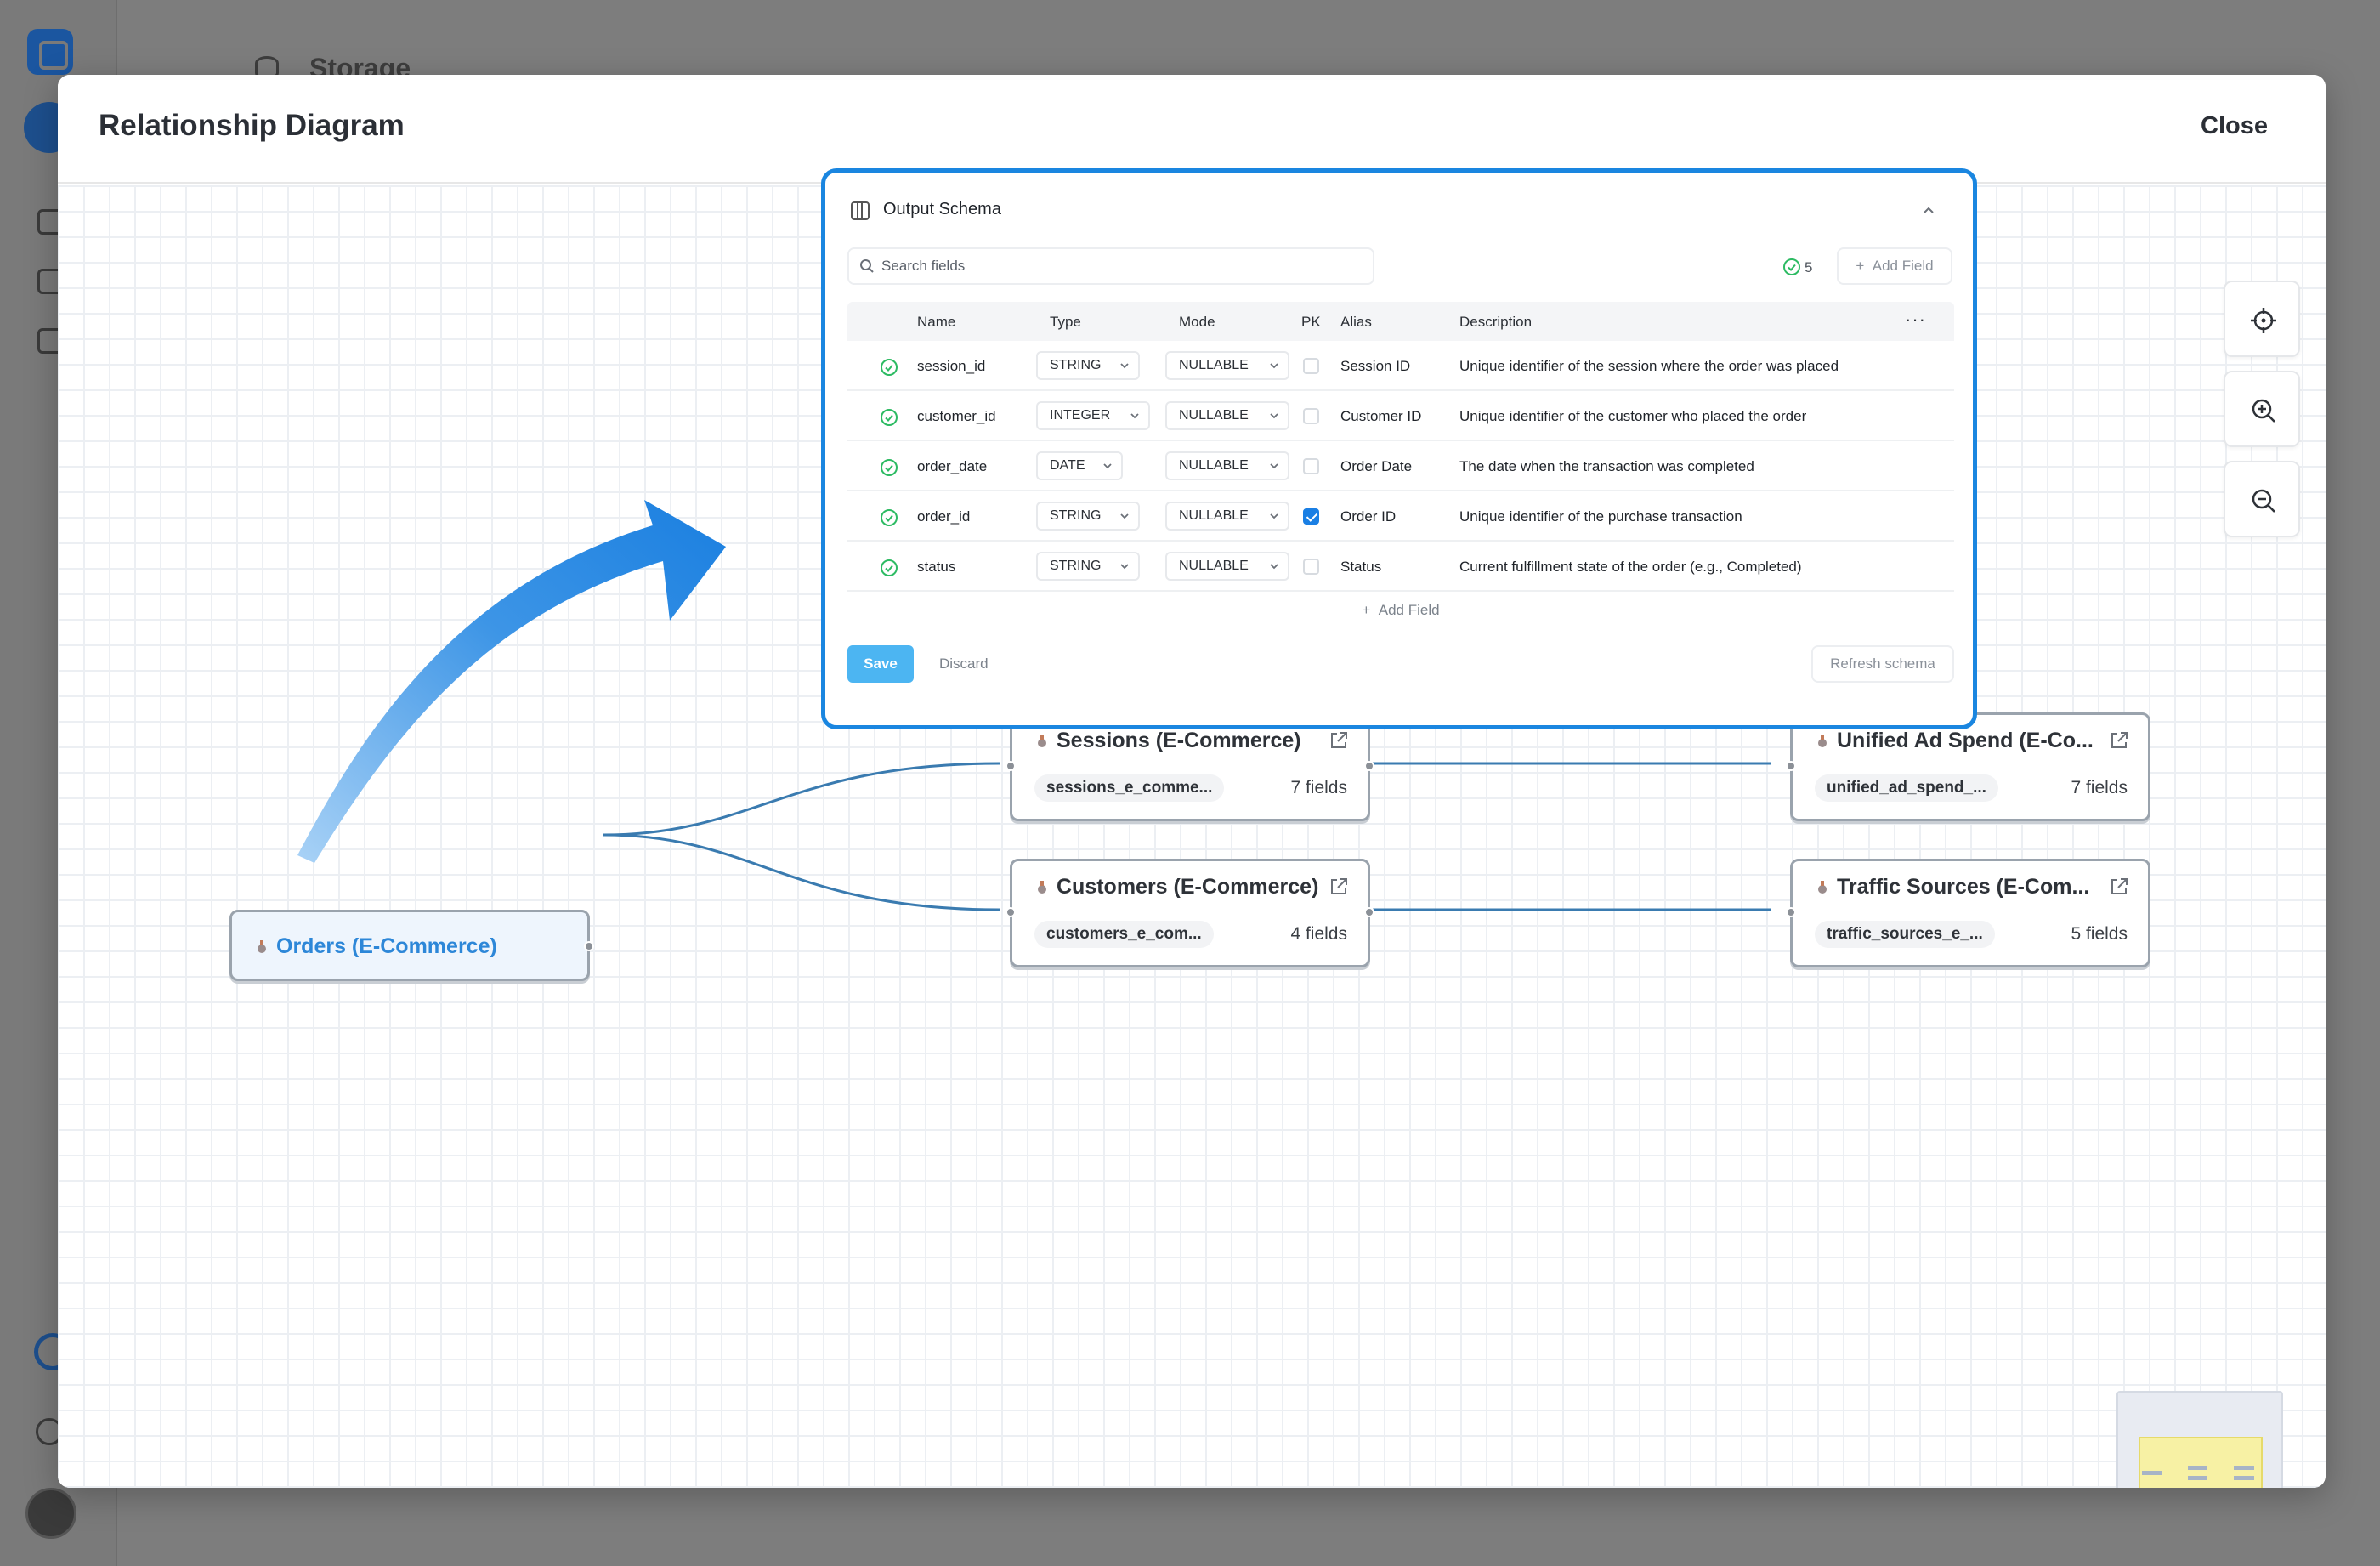  What do you see at coordinates (252, 125) in the screenshot?
I see `modal-title: Relationship Diagram` at bounding box center [252, 125].